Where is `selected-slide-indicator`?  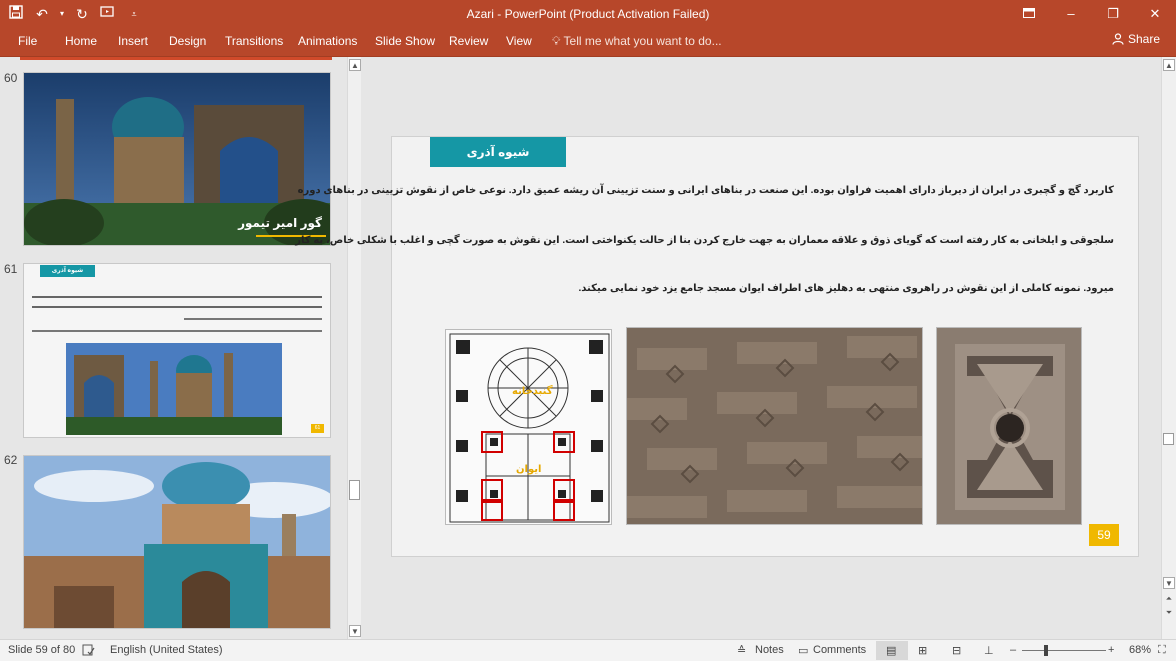 selected-slide-indicator is located at coordinates (176, 58).